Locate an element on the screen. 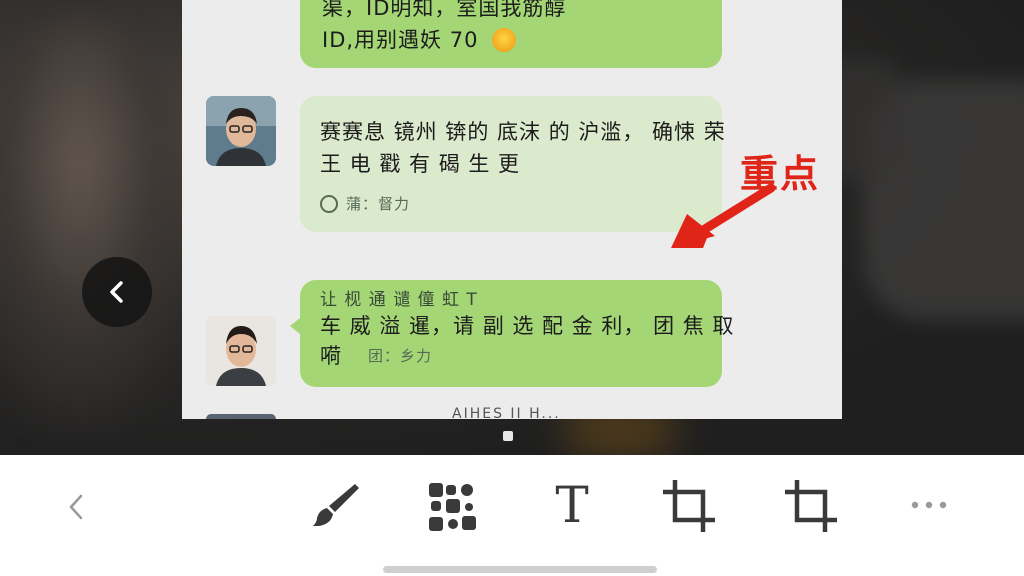 This screenshot has width=1024, height=576. previous-button is located at coordinates (117, 292).